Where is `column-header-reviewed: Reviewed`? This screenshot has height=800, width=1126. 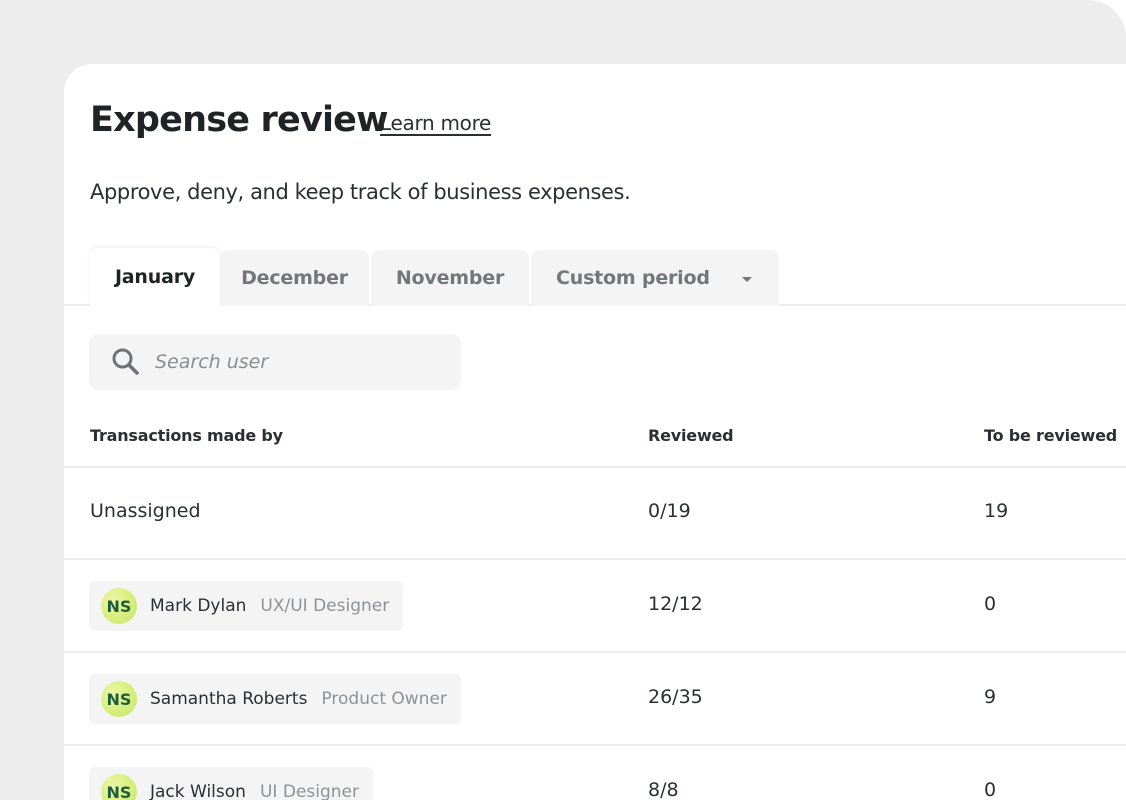 column-header-reviewed: Reviewed is located at coordinates (691, 435).